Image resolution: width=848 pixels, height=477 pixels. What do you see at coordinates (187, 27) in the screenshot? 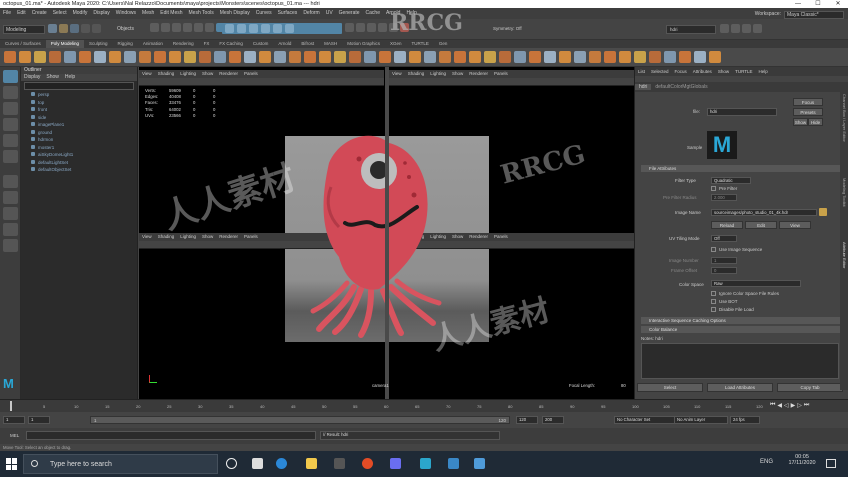
I see `select-surface-icon` at bounding box center [187, 27].